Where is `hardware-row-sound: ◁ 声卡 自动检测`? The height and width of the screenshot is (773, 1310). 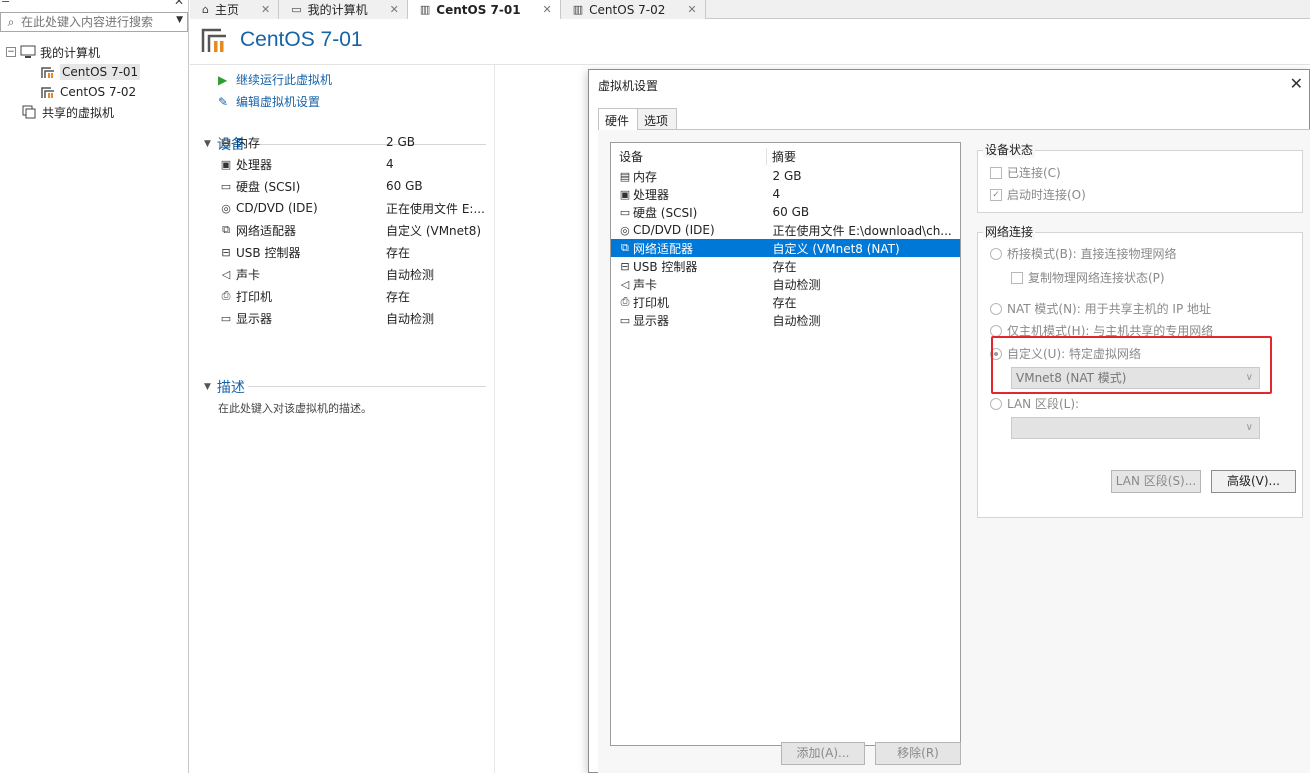 hardware-row-sound: ◁ 声卡 自动检测 is located at coordinates (785, 284).